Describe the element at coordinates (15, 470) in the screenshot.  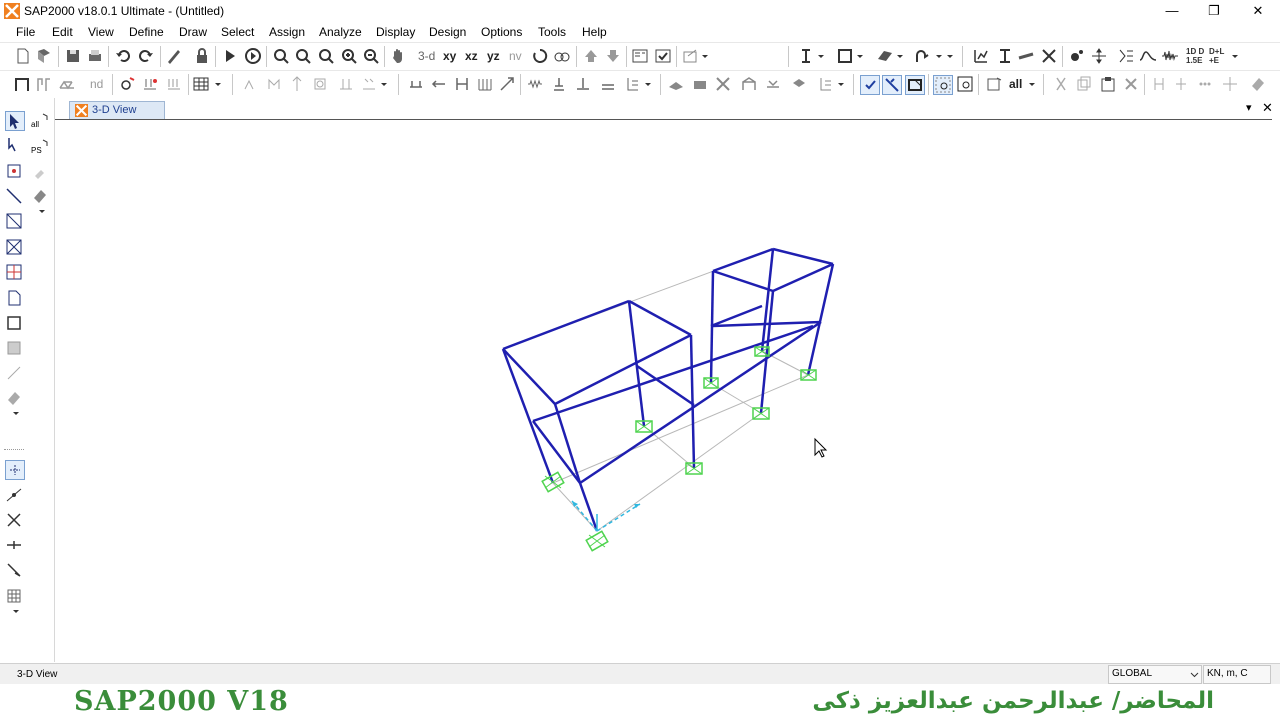
I see `snap-joints-icon` at that location.